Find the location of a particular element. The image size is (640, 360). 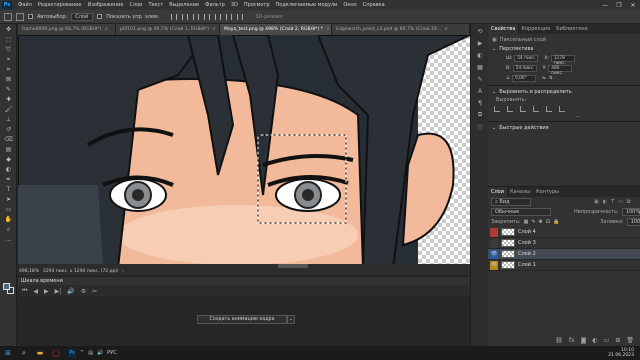

fx-icon: fx is located at coordinates (572, 340).